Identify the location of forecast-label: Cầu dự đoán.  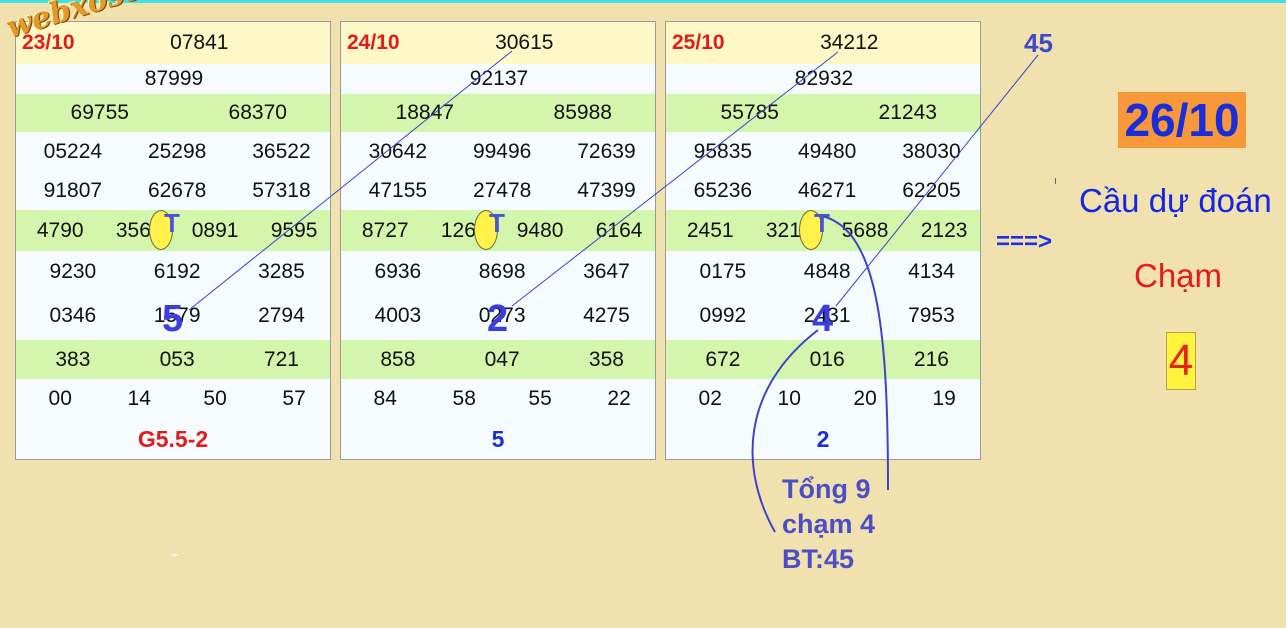
(1175, 200).